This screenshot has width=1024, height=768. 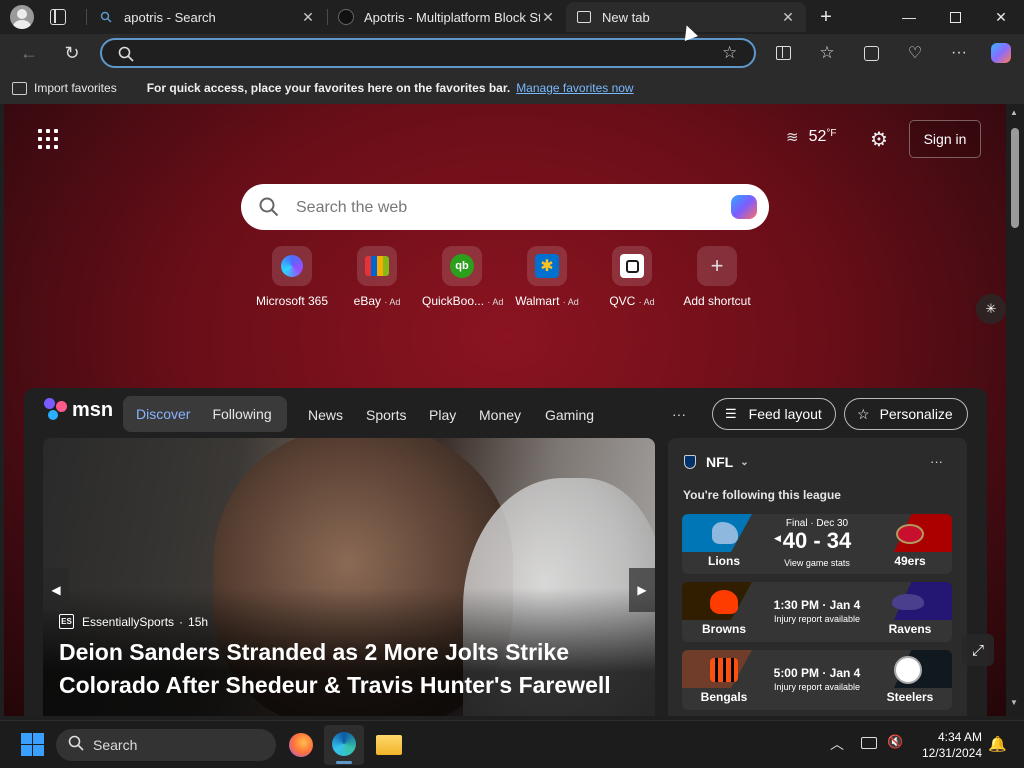 What do you see at coordinates (869, 743) in the screenshot?
I see `network-icon` at bounding box center [869, 743].